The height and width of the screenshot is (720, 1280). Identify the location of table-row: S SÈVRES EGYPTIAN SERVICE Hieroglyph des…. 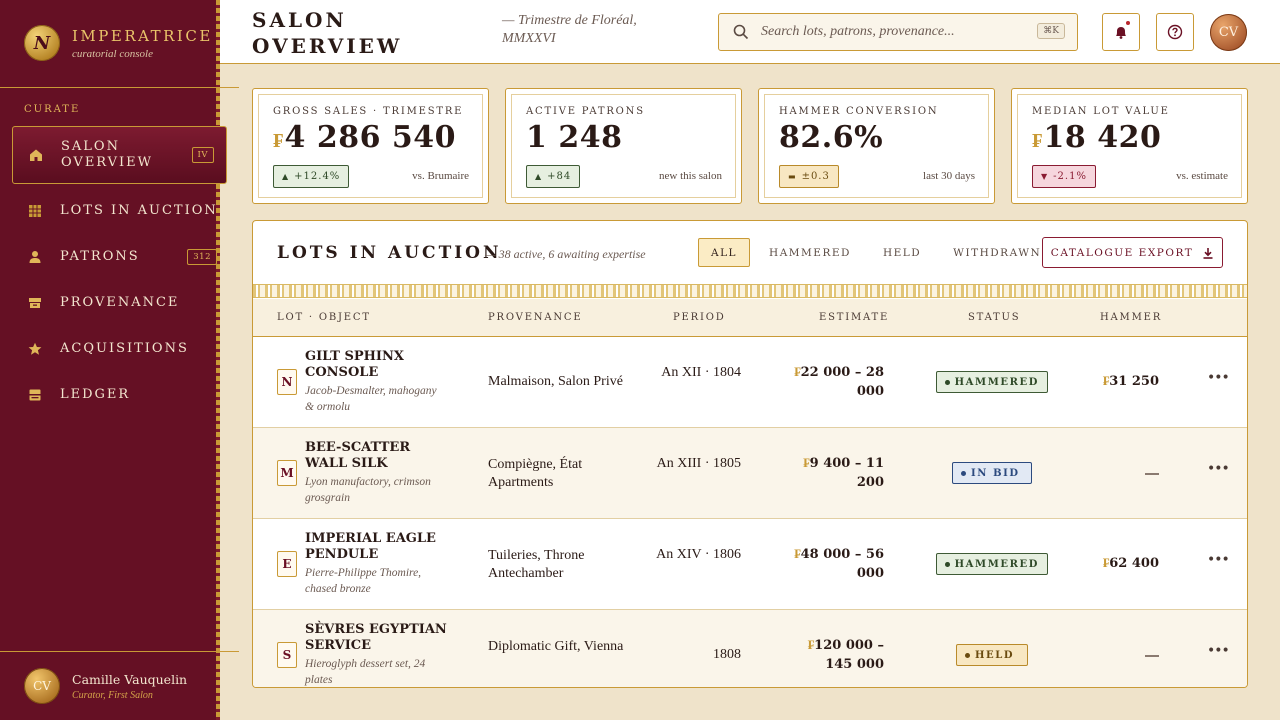
(750, 648).